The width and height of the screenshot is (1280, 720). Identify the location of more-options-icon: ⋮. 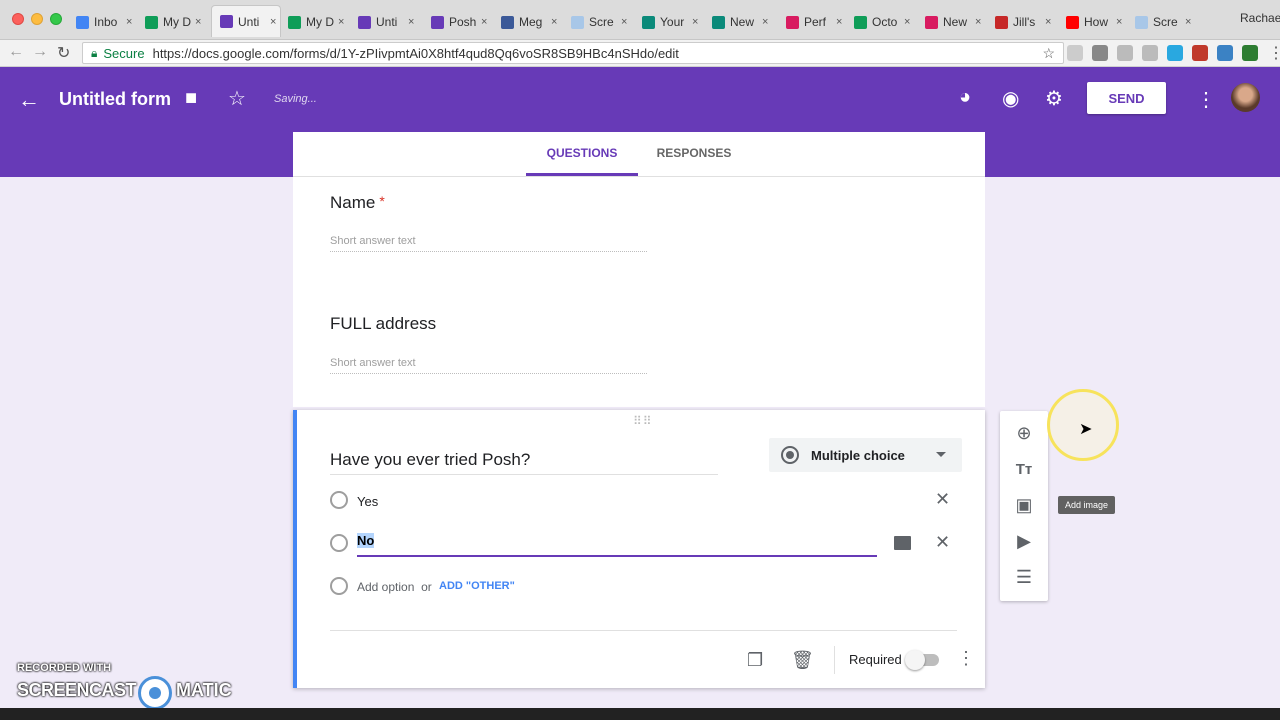
(1206, 99).